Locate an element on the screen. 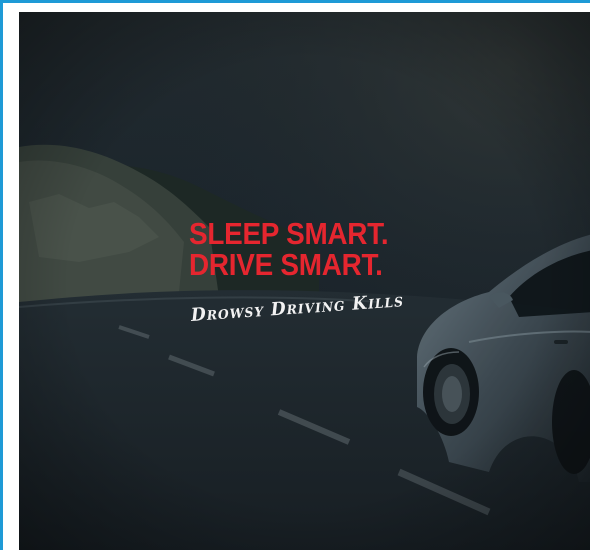 The width and height of the screenshot is (590, 550). headline: SLEEP SMART. DRIVE SMART. is located at coordinates (319, 249).